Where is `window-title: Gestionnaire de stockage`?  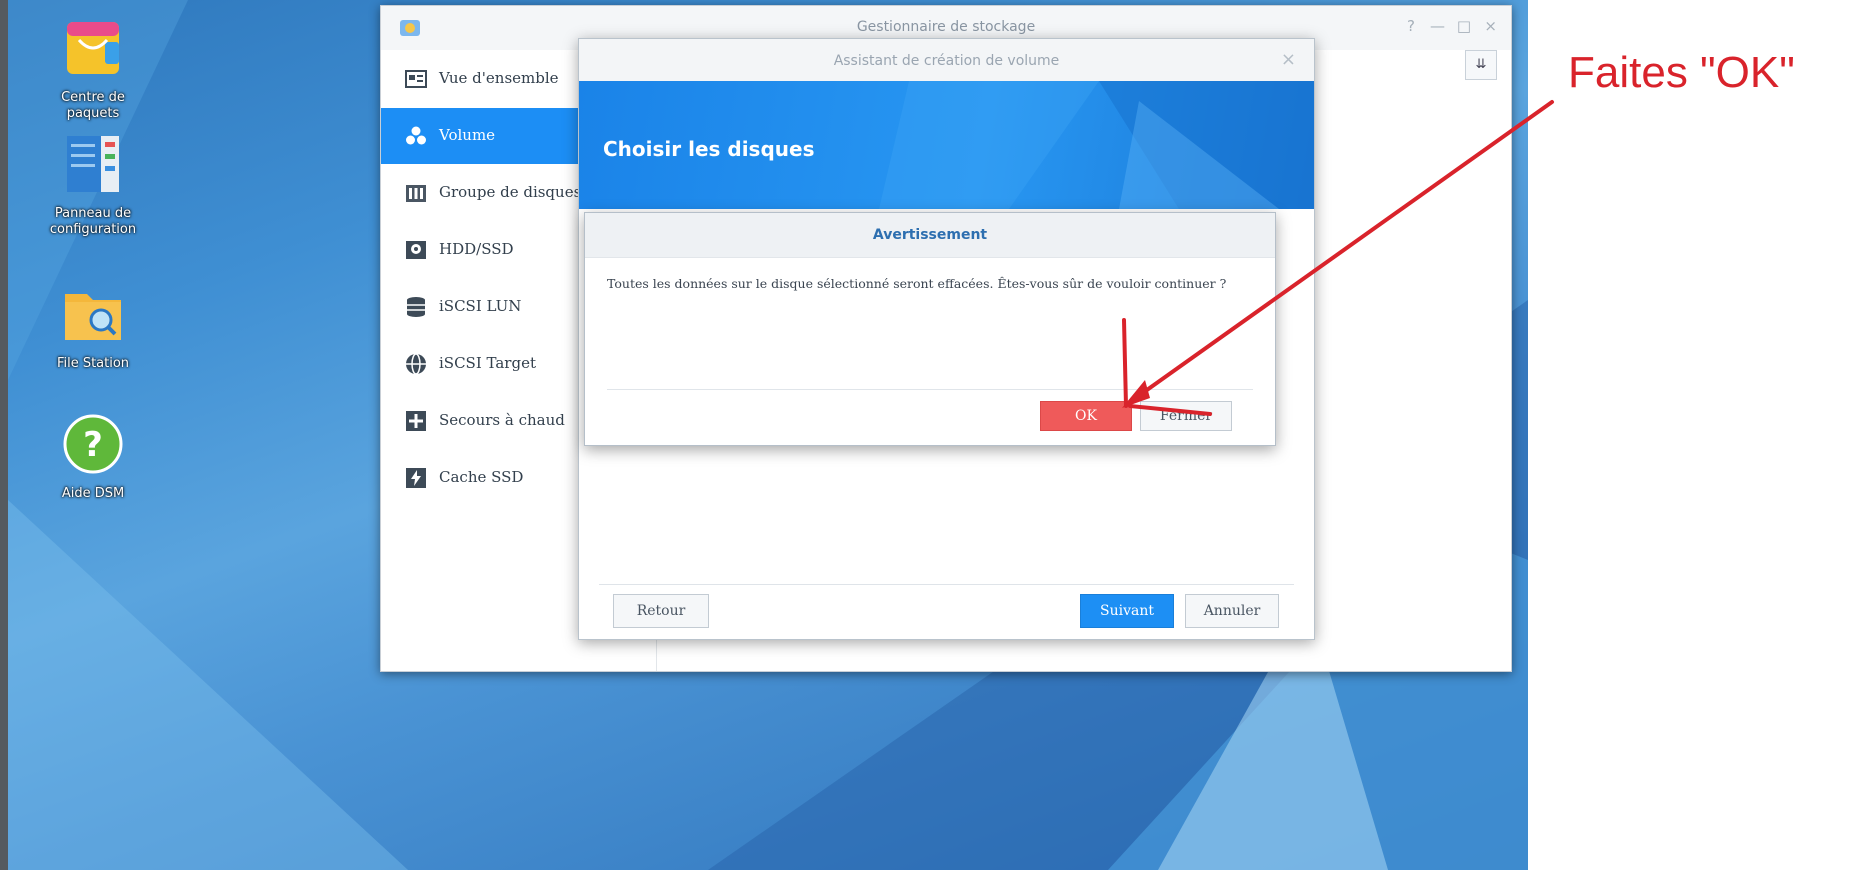 window-title: Gestionnaire de stockage is located at coordinates (946, 27).